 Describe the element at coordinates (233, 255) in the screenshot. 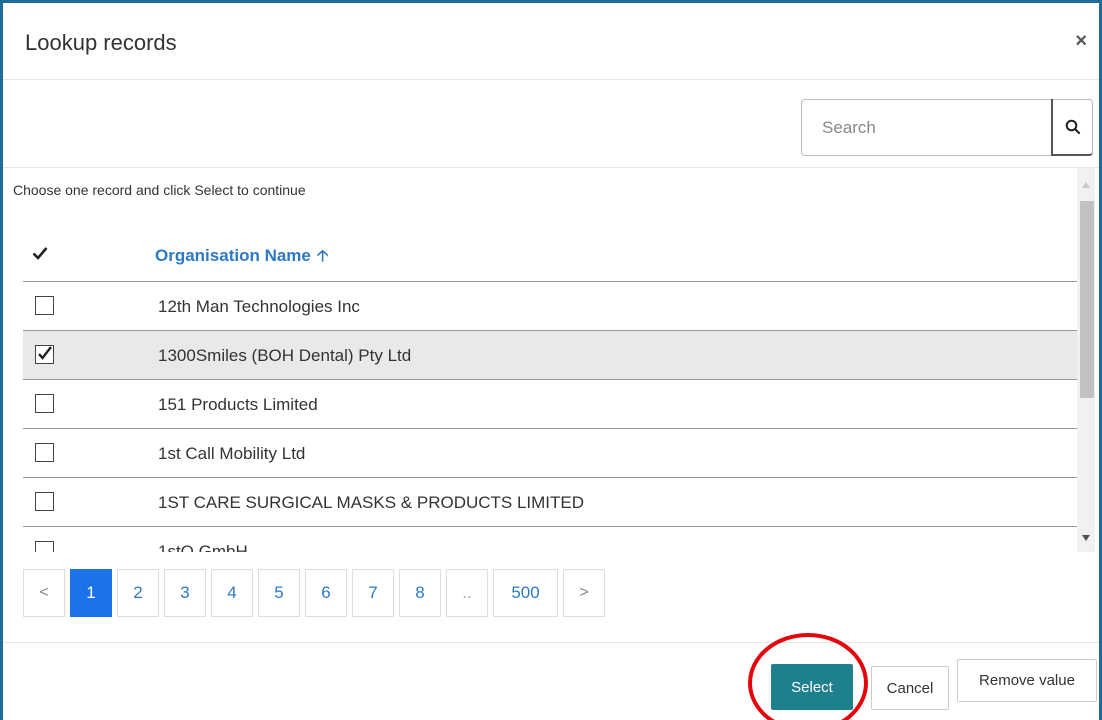

I see `column-header-label: Organisation Name` at that location.